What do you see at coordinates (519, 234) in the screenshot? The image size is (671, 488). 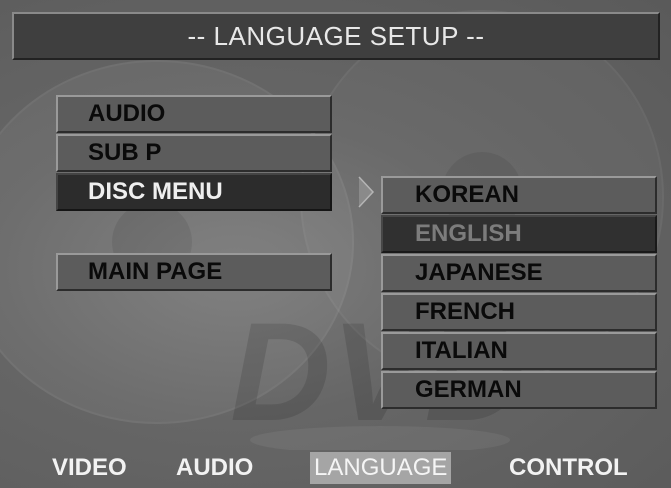 I see `language-option-english: ENGLISH` at bounding box center [519, 234].